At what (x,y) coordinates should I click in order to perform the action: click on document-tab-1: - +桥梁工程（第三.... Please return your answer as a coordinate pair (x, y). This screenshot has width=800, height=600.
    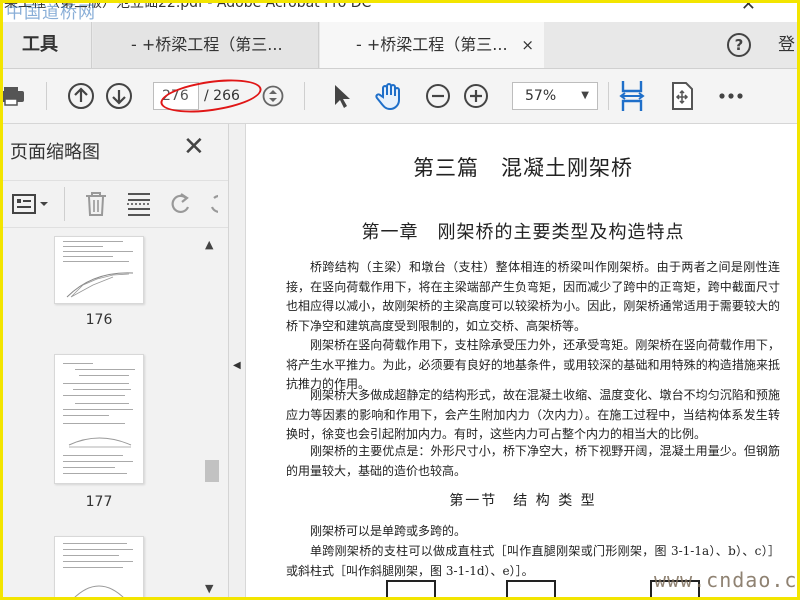
    Looking at the image, I should click on (206, 45).